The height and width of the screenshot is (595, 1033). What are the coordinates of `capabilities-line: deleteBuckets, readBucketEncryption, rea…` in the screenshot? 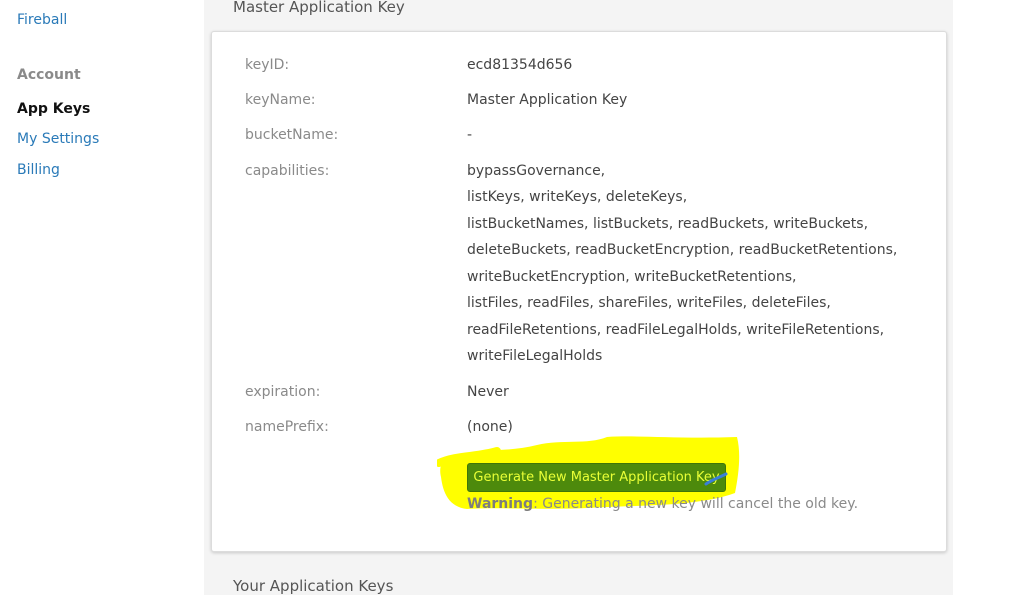 It's located at (682, 250).